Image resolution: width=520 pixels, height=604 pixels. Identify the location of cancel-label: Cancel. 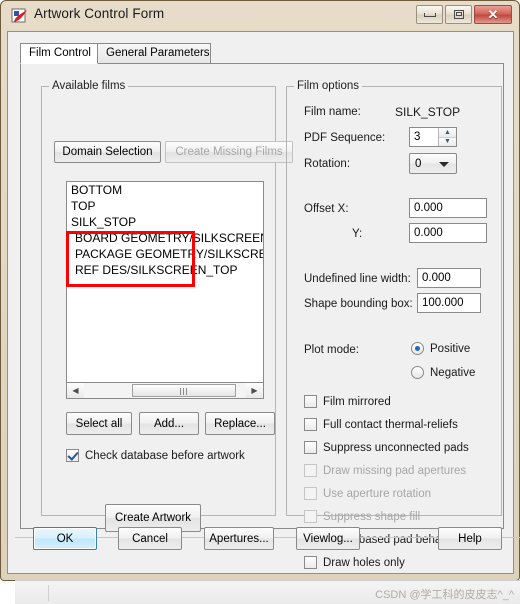
(150, 538).